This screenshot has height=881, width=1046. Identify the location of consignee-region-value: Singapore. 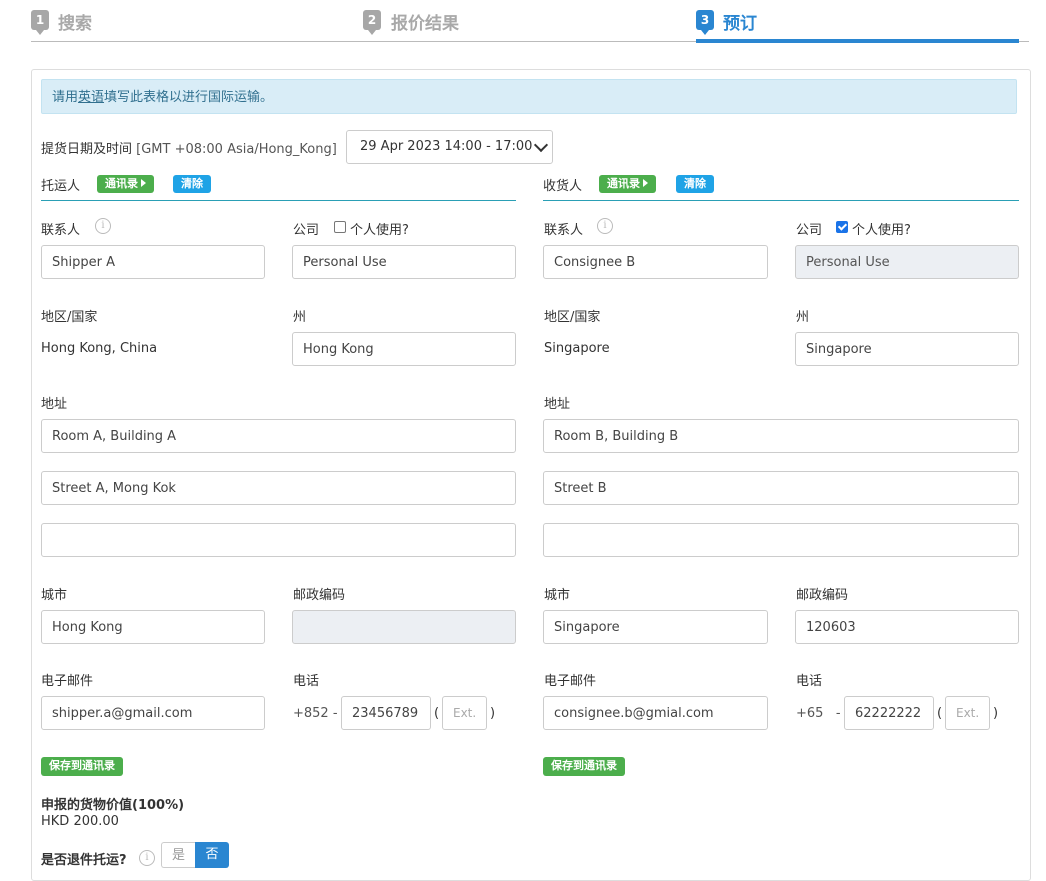
(577, 348).